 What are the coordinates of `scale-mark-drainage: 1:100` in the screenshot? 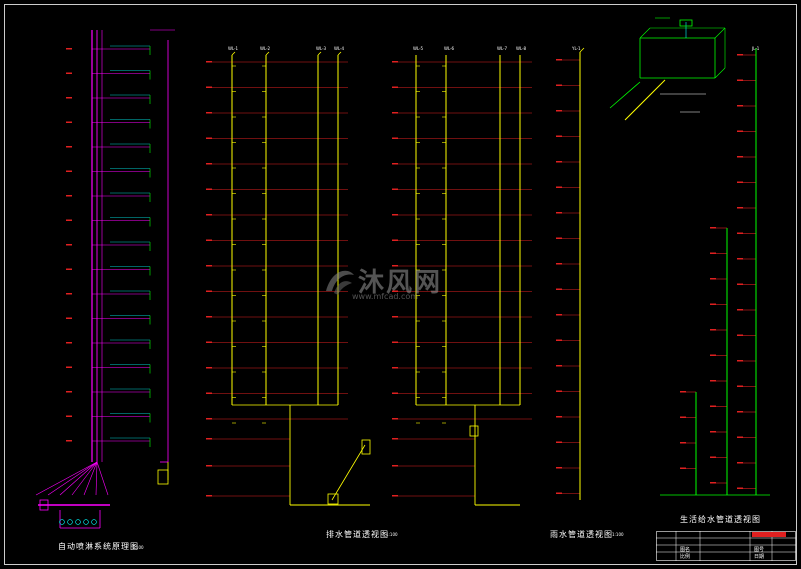 It's located at (392, 534).